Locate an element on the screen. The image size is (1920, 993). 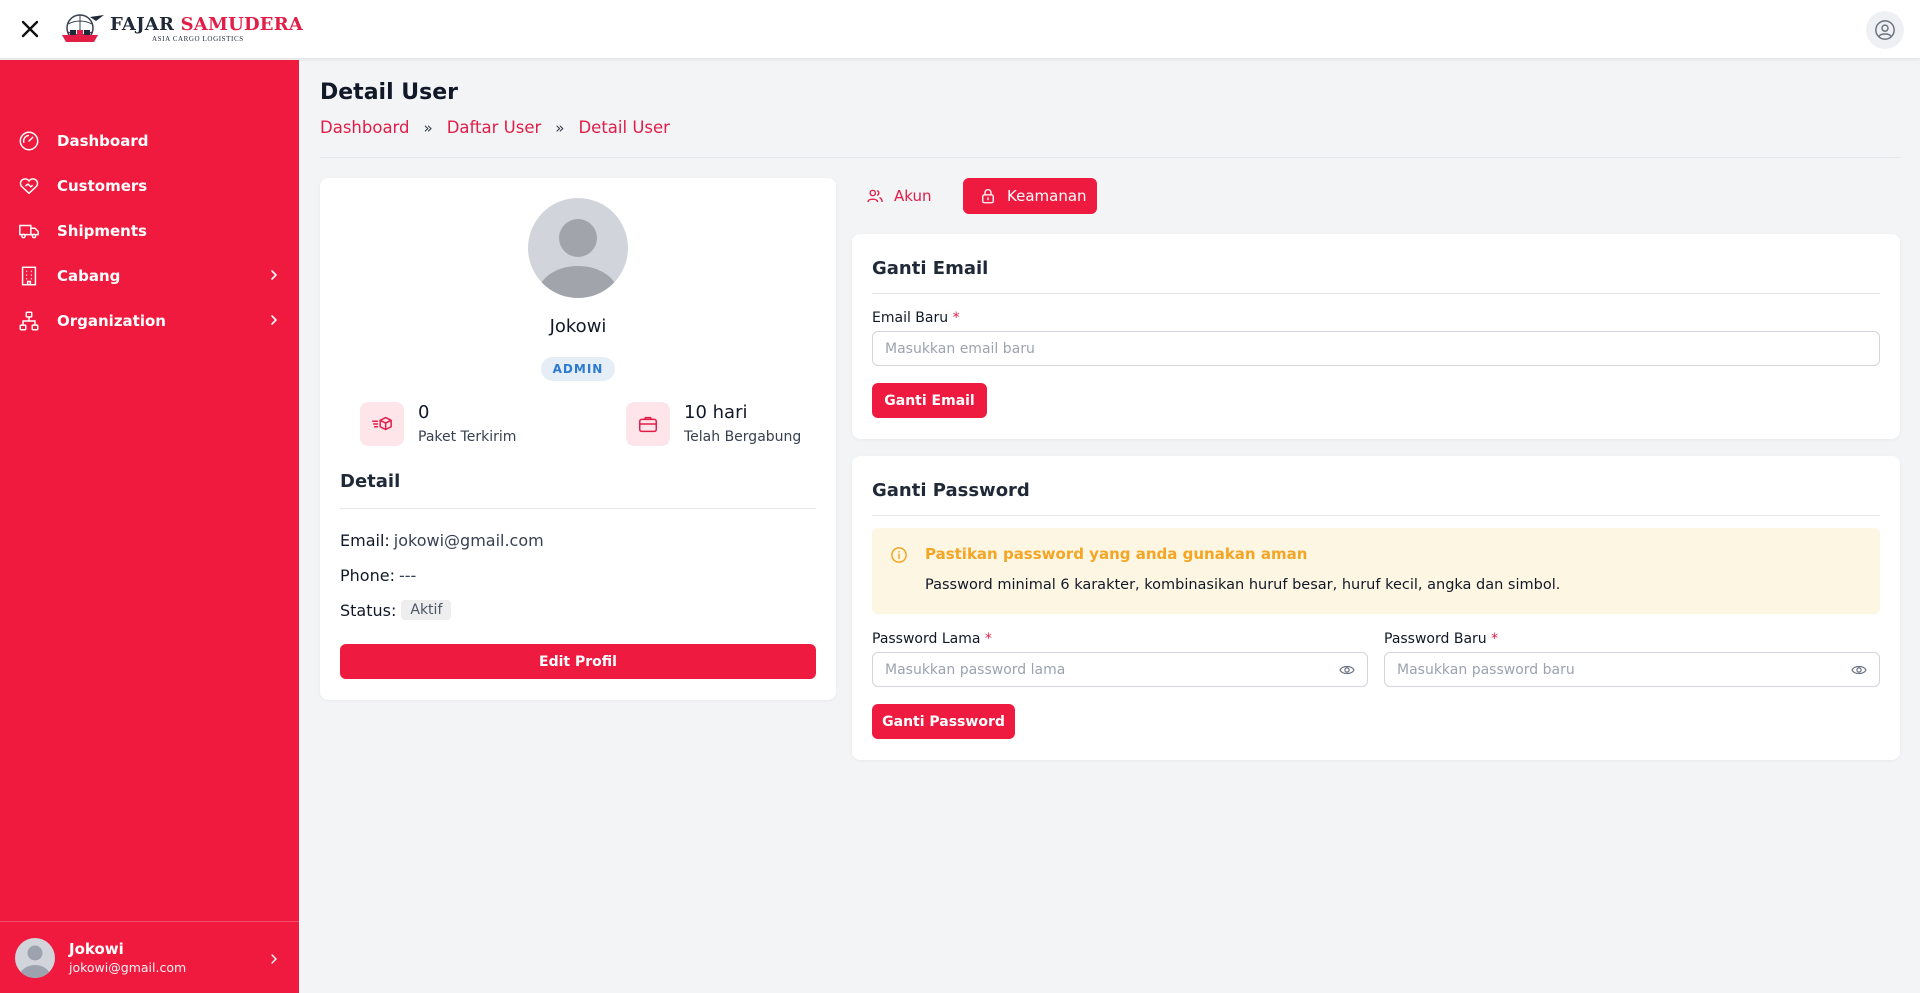
user-circle-icon is located at coordinates (1885, 30).